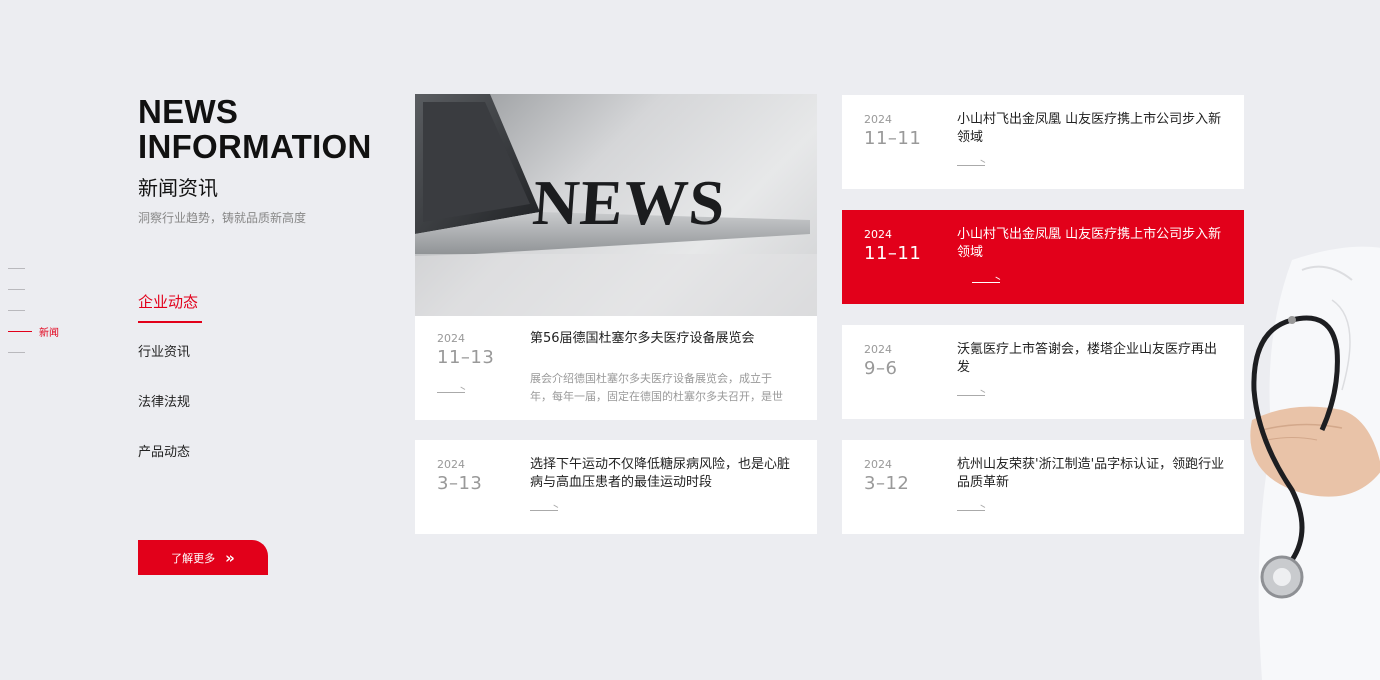  What do you see at coordinates (666, 339) in the screenshot?
I see `news-title: 第56届德国杜塞尔多夫医疗设备展览会` at bounding box center [666, 339].